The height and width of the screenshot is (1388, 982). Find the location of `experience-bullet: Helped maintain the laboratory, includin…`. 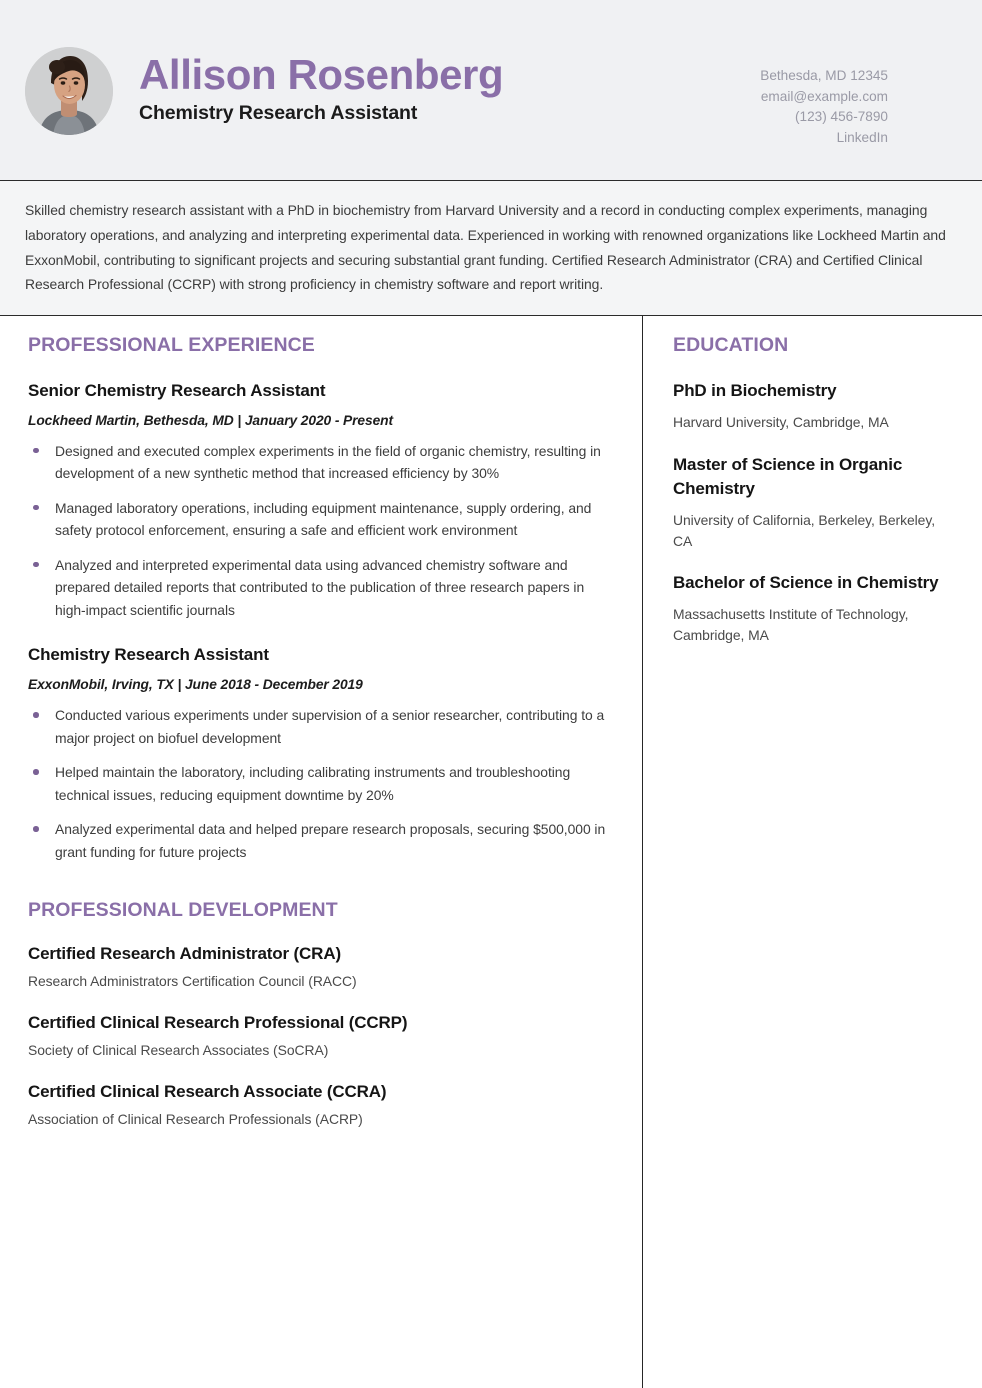

experience-bullet: Helped maintain the laboratory, includin… is located at coordinates (320, 783).